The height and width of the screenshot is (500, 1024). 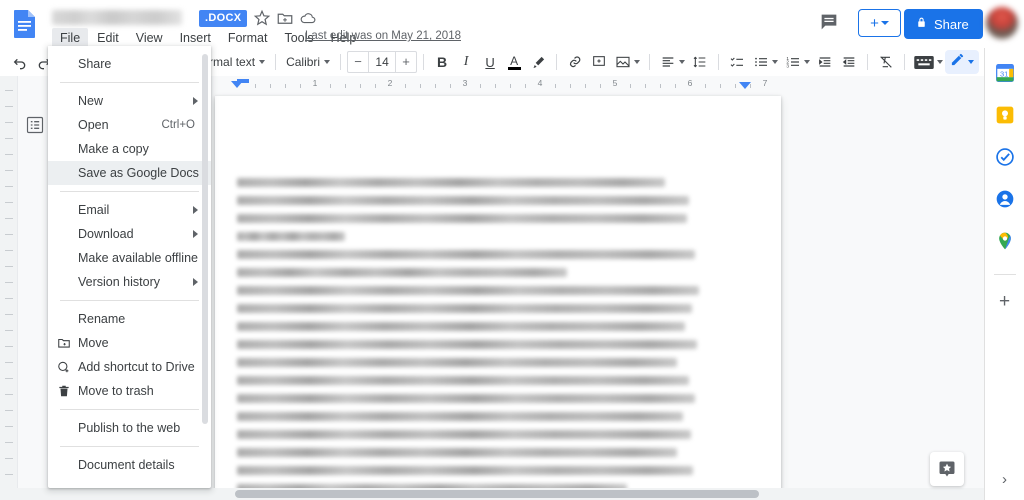 What do you see at coordinates (849, 62) in the screenshot?
I see `increase-indent-icon` at bounding box center [849, 62].